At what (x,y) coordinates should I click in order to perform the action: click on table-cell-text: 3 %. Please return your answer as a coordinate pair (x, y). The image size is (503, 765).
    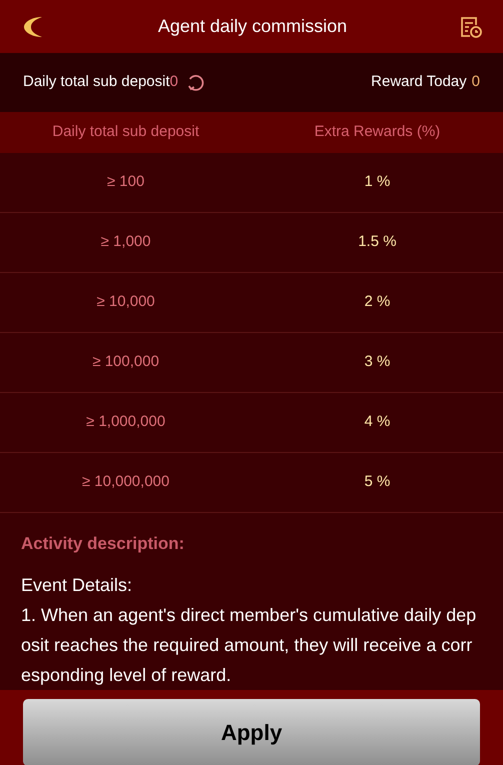
    Looking at the image, I should click on (377, 362).